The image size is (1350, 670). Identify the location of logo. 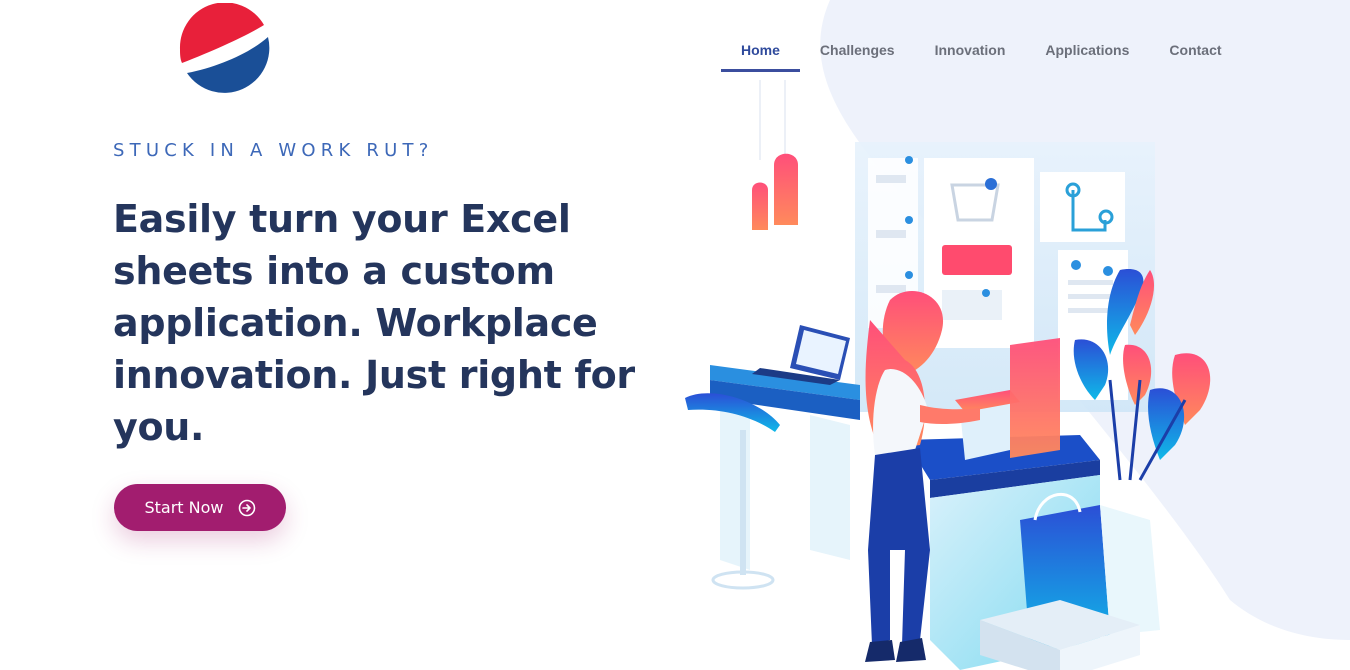
(225, 49).